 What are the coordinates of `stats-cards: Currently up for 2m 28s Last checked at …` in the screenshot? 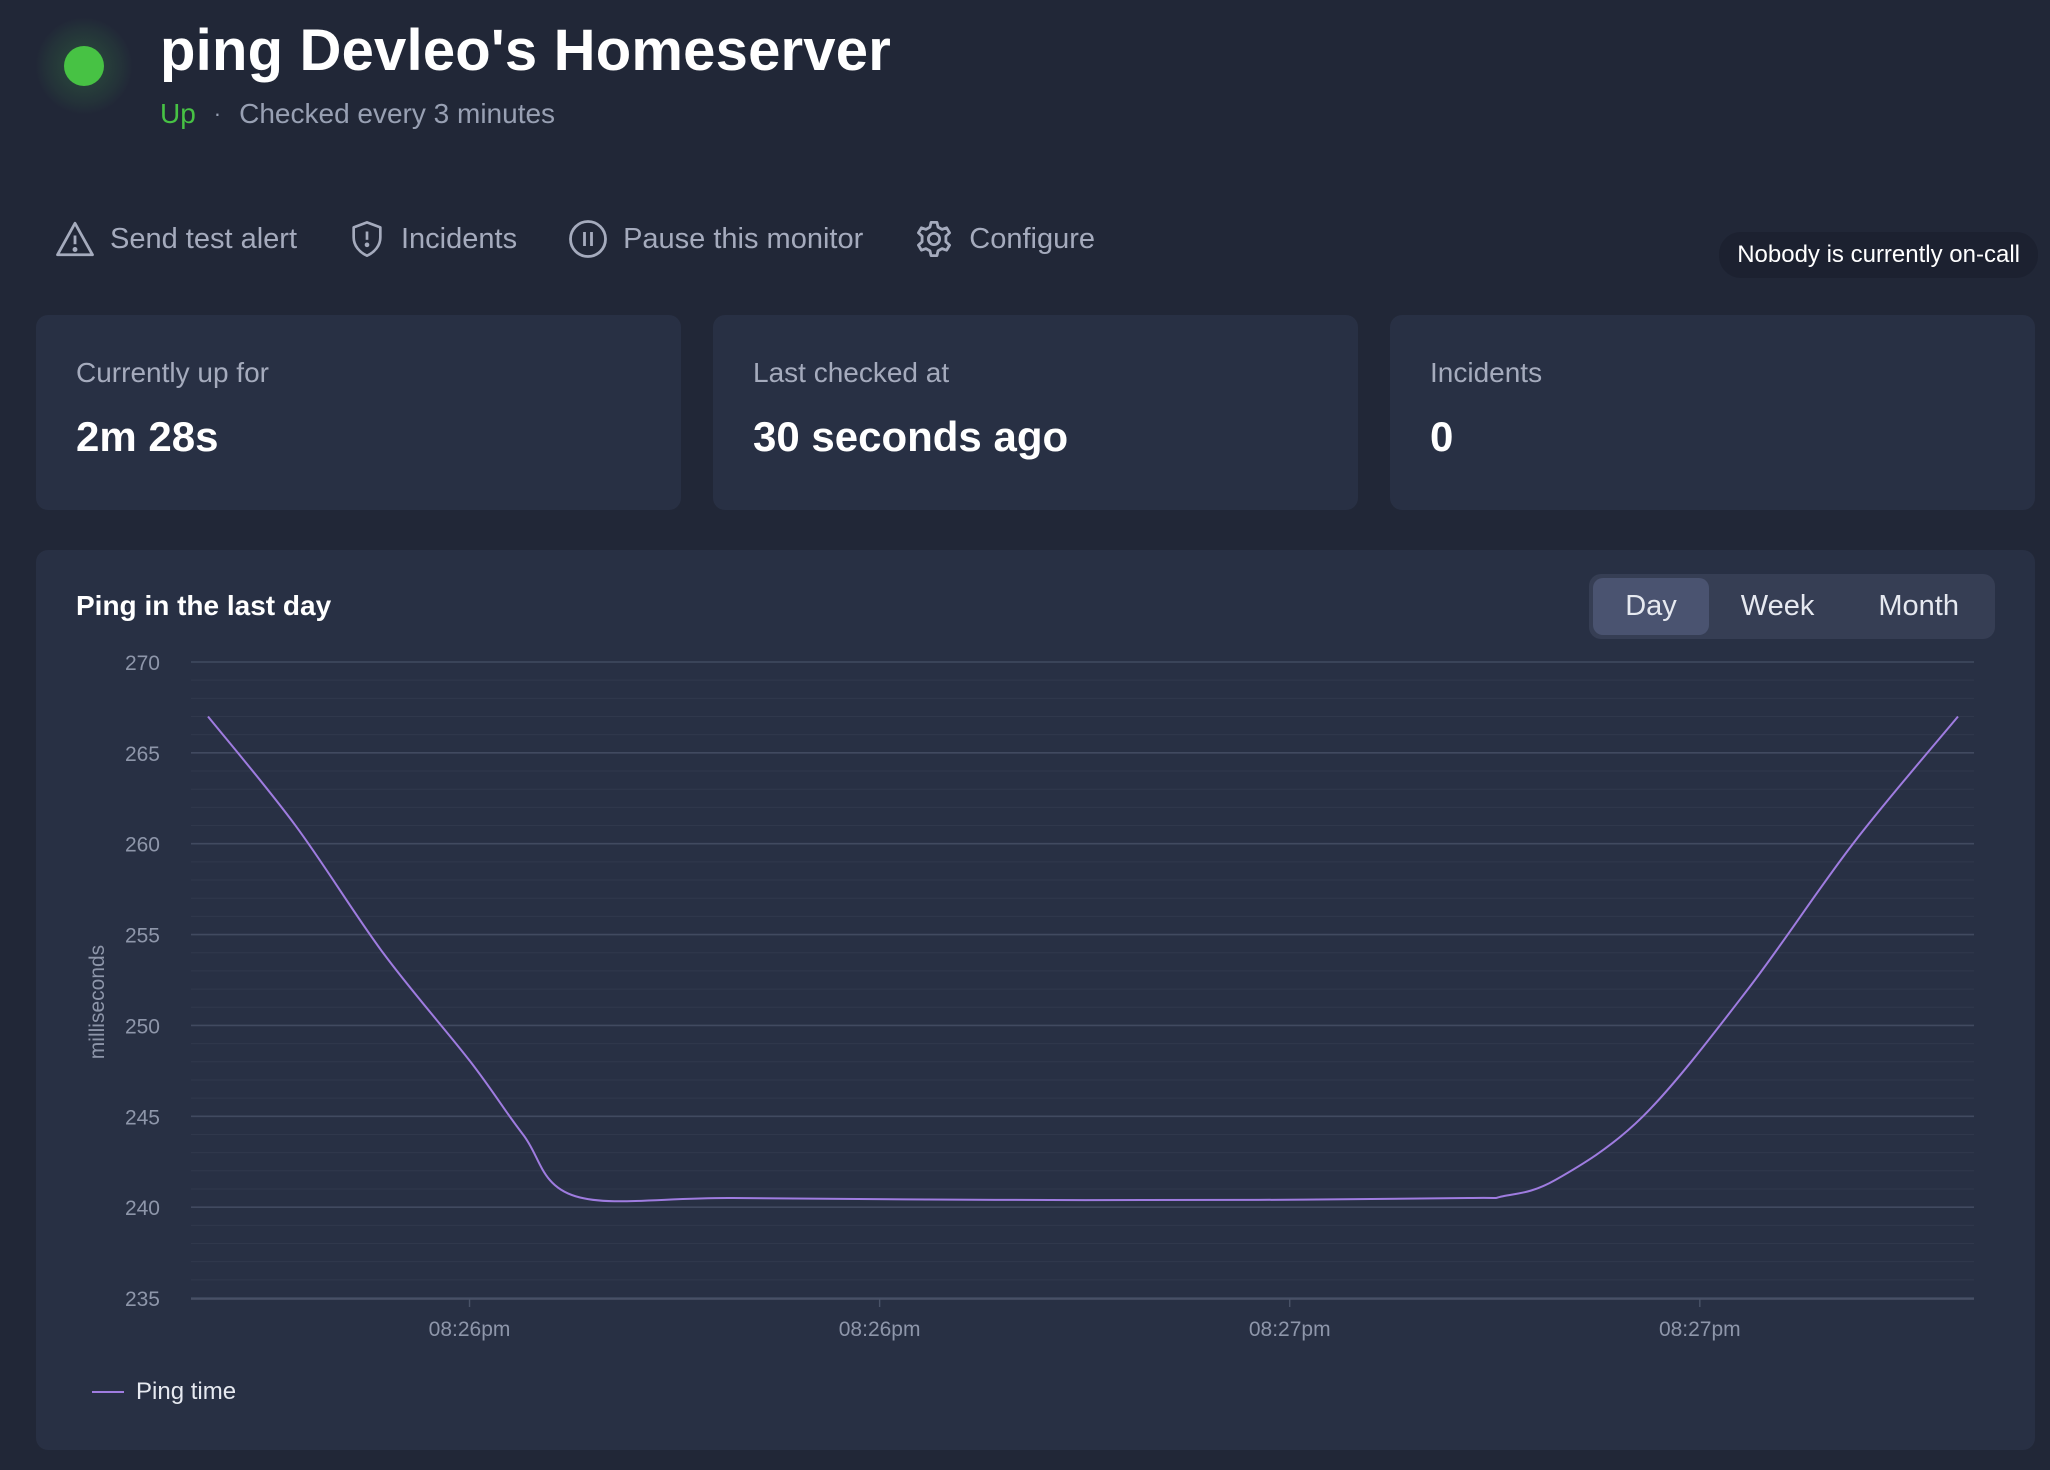 It's located at (1035, 412).